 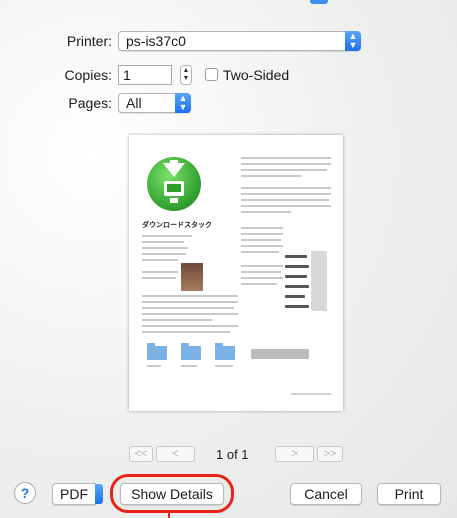 I want to click on page-indicator: 1 of 1, so click(x=232, y=454).